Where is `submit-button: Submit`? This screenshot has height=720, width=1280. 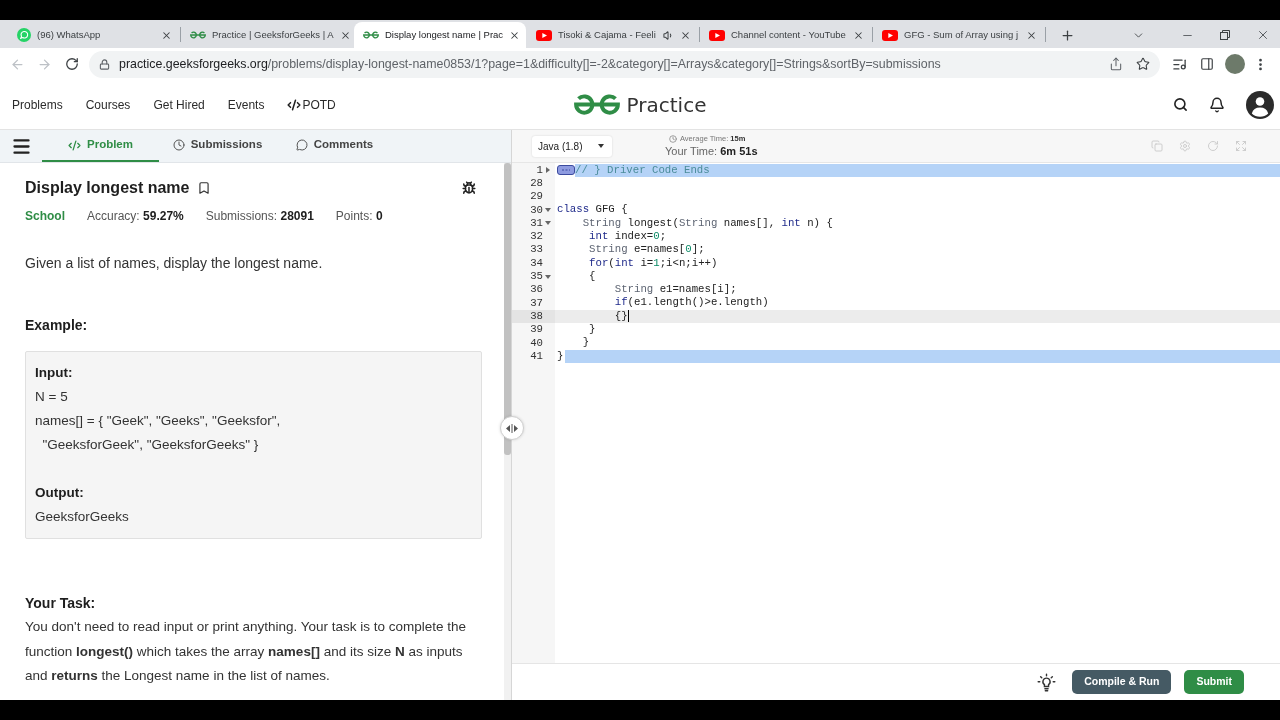
submit-button: Submit is located at coordinates (1214, 682).